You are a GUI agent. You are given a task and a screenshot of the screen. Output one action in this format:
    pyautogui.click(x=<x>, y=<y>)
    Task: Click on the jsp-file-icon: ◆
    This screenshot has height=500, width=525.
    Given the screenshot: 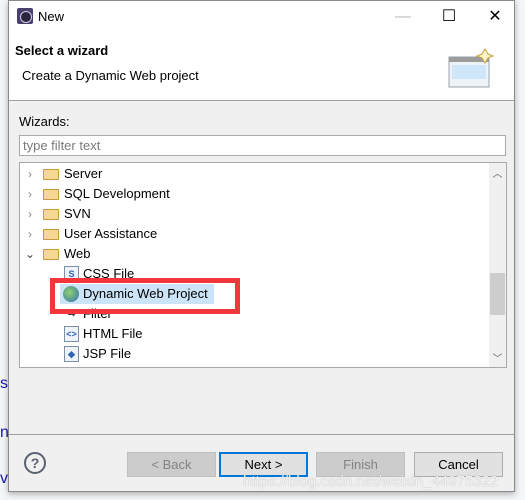 What is the action you would take?
    pyautogui.click(x=71, y=354)
    